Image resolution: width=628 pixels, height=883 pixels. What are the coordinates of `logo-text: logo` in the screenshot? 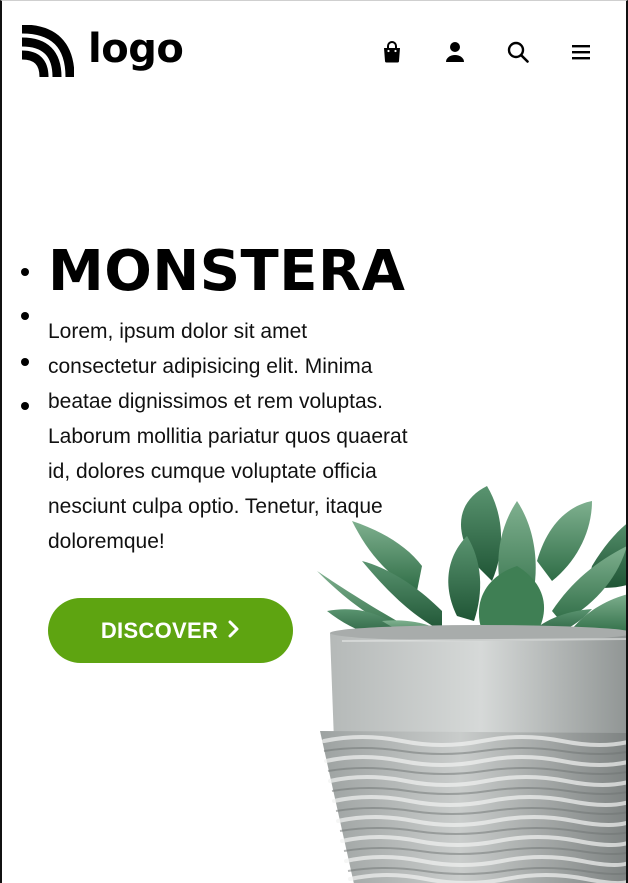 It's located at (136, 49).